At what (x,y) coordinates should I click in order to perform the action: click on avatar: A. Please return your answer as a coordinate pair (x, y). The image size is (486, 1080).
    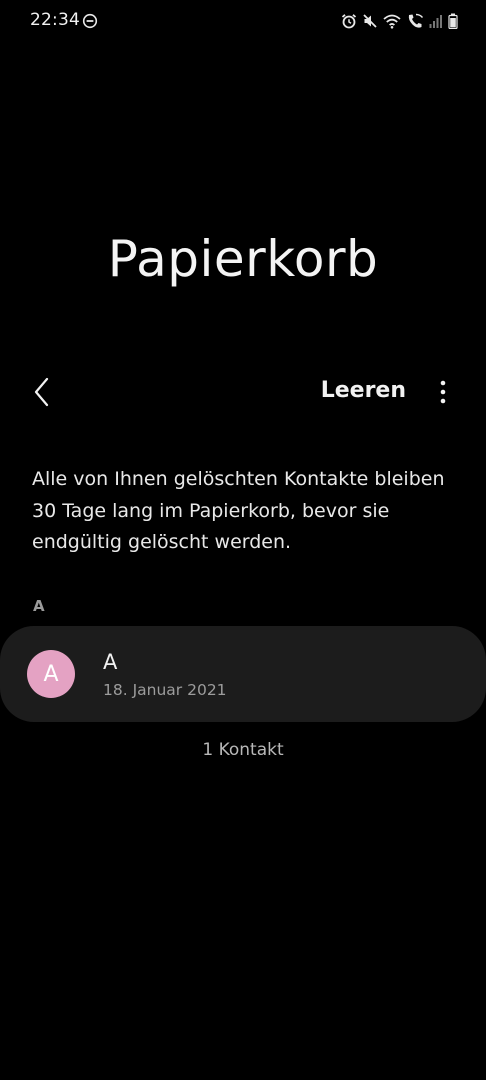
    Looking at the image, I should click on (51, 674).